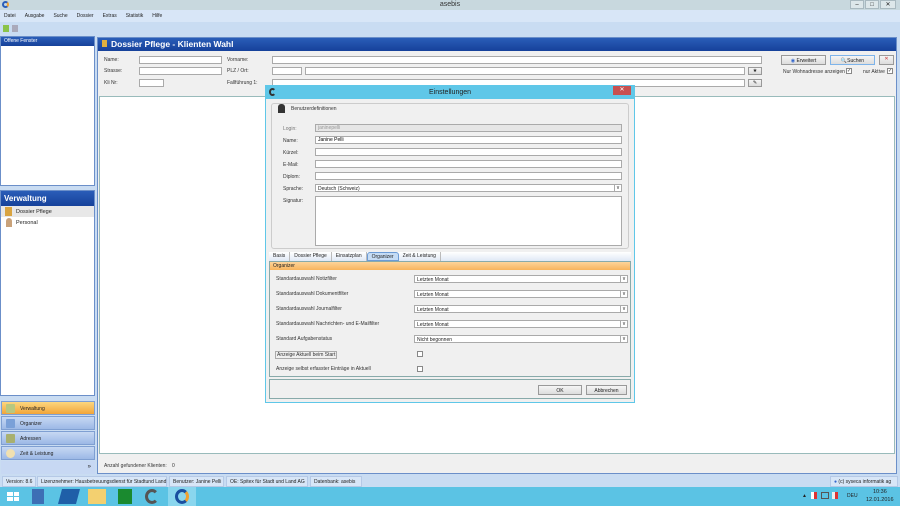 The height and width of the screenshot is (506, 900). I want to click on dialog-close-button: ✕, so click(622, 90).